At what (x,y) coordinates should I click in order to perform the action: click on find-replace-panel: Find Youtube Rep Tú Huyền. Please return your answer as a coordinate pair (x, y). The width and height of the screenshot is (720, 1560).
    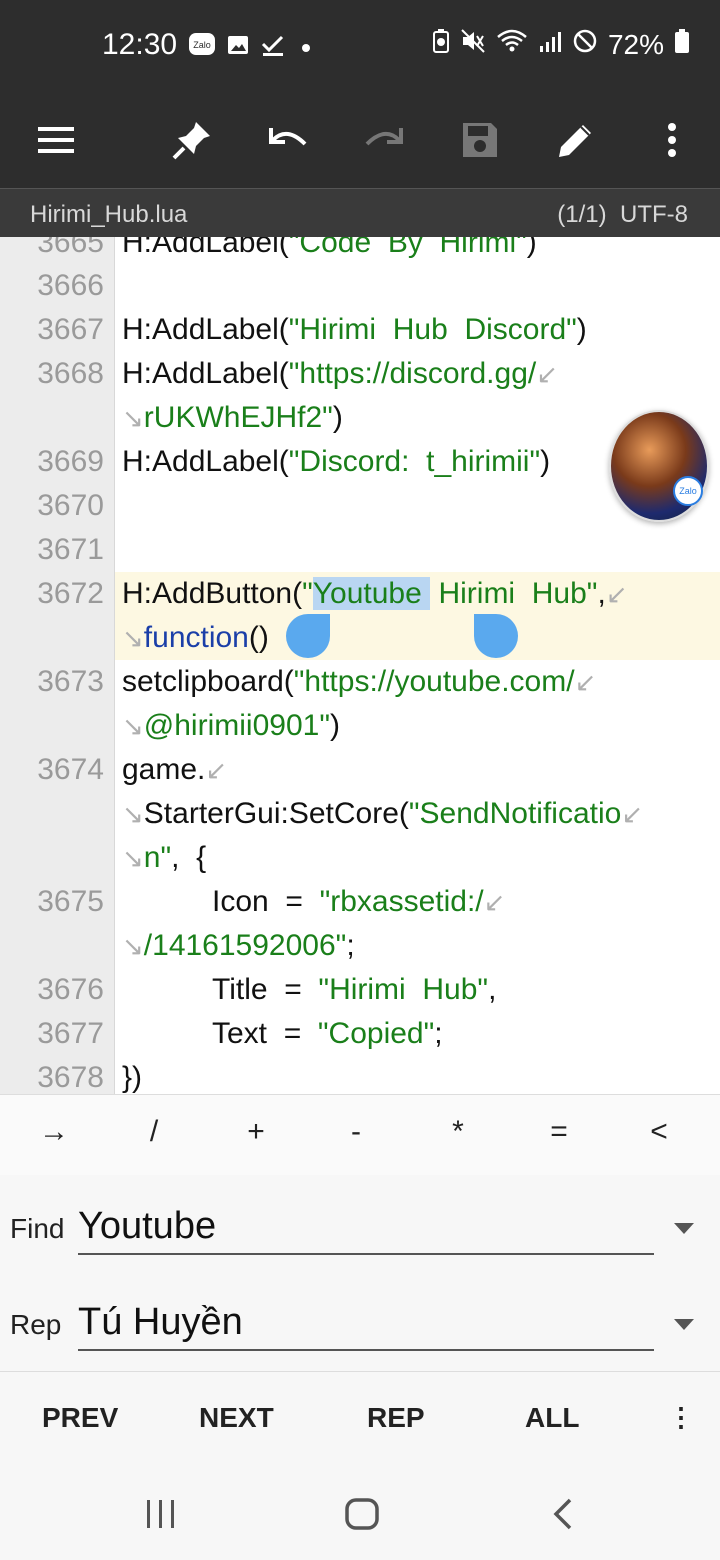
    Looking at the image, I should click on (360, 1273).